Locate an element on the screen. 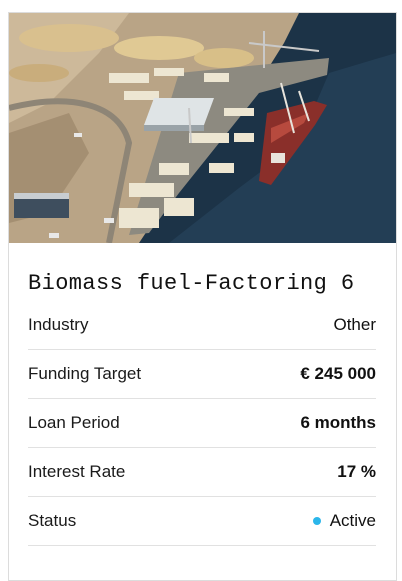 Image resolution: width=402 pixels, height=581 pixels. status-badge: Active is located at coordinates (344, 521).